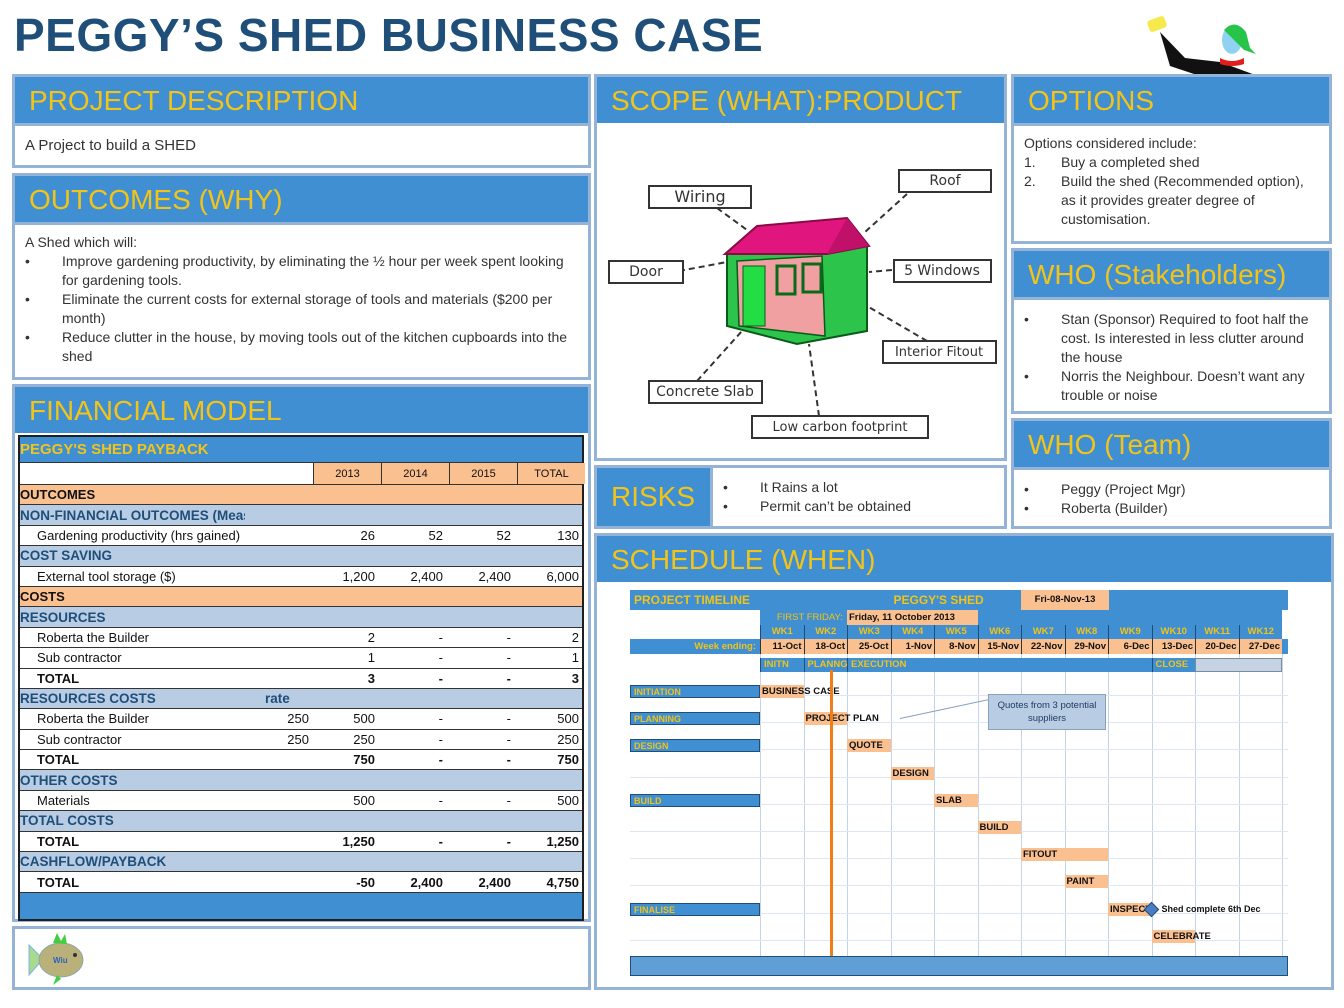 The image size is (1344, 1008). Describe the element at coordinates (754, 296) in the screenshot. I see `shed-door-icon` at that location.